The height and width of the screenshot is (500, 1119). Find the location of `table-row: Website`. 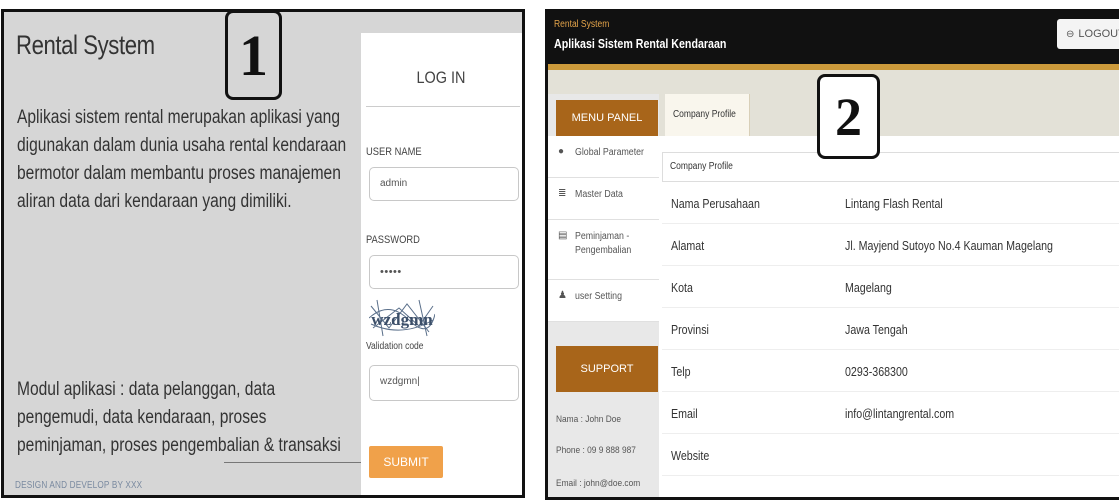

table-row: Website is located at coordinates (890, 455).